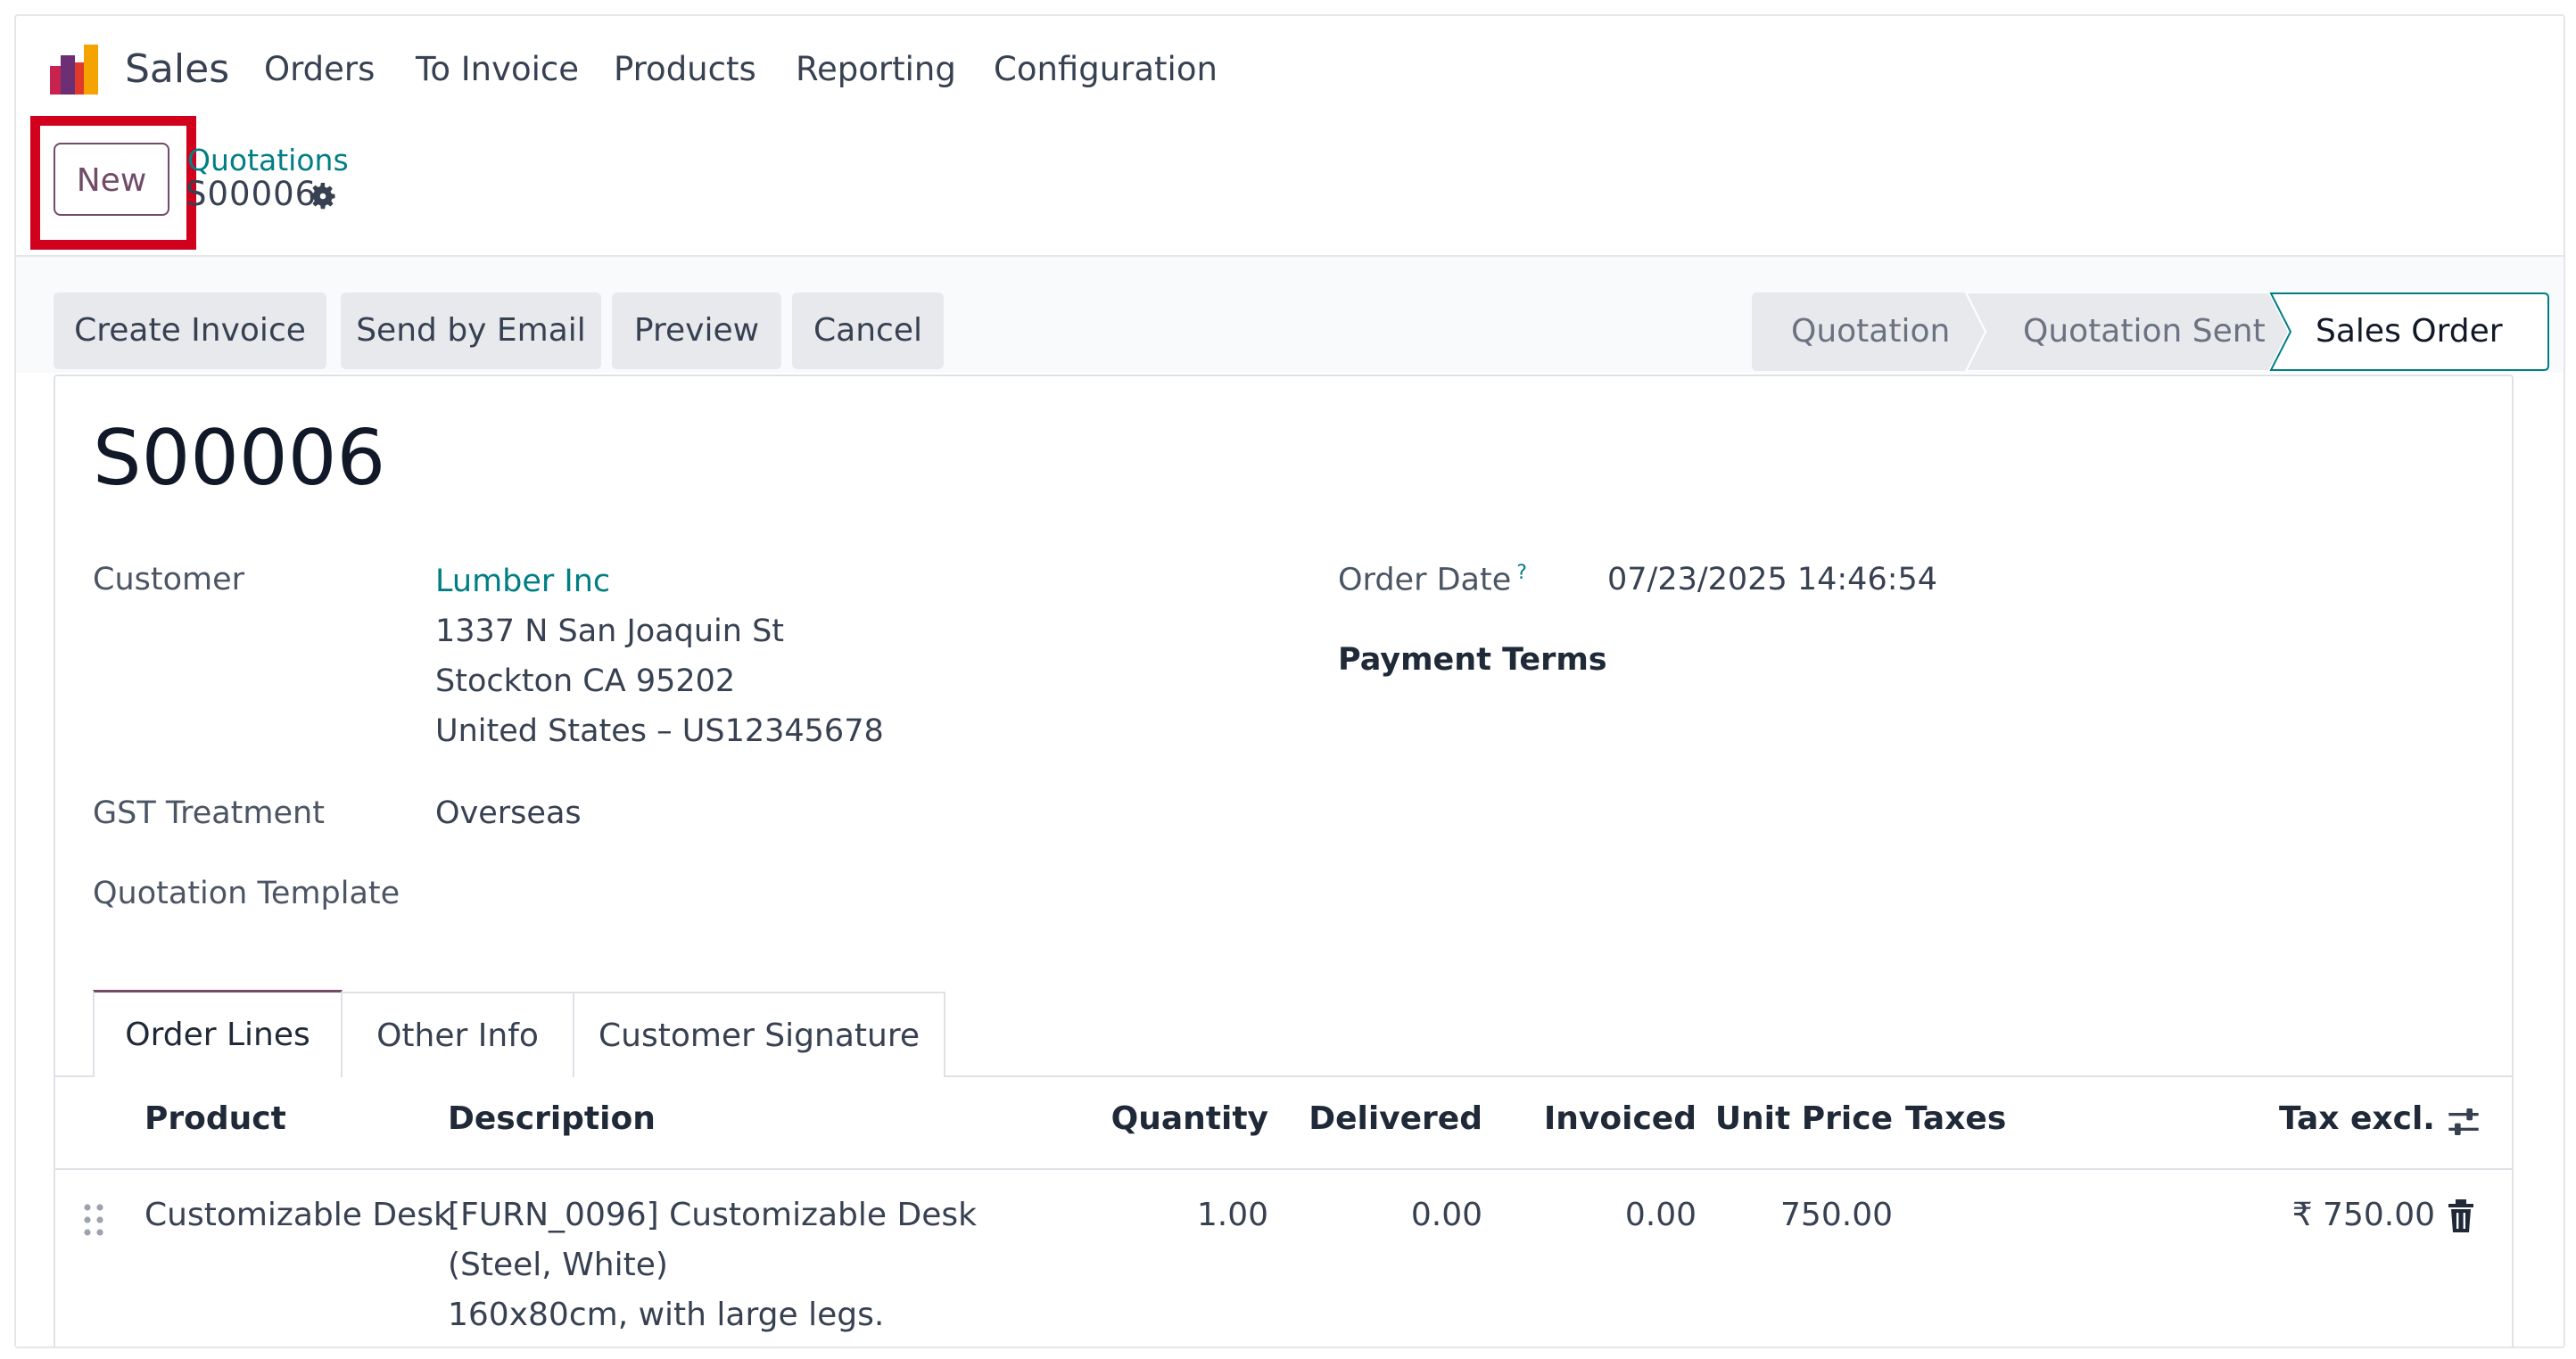 This screenshot has width=2576, height=1359. I want to click on quotation-template-label: Quotation Template, so click(247, 893).